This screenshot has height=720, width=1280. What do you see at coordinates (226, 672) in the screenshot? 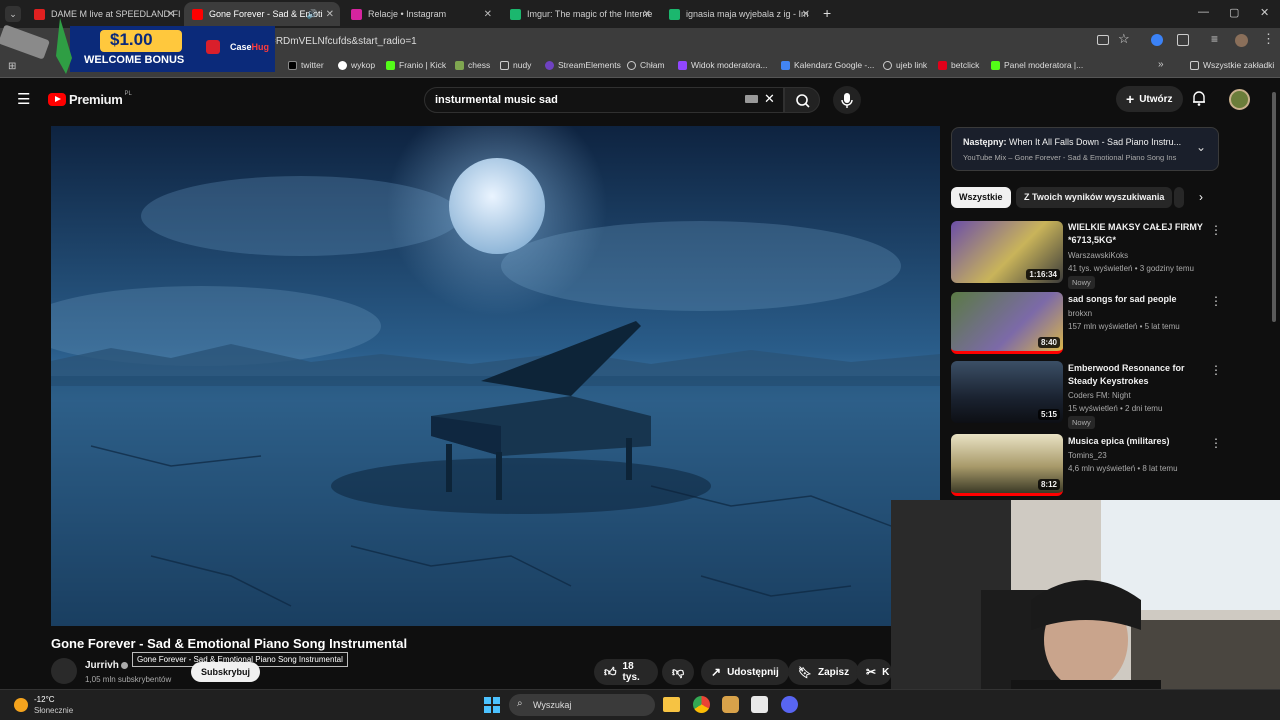
I see `subscribe-button: Subskrybuj` at bounding box center [226, 672].